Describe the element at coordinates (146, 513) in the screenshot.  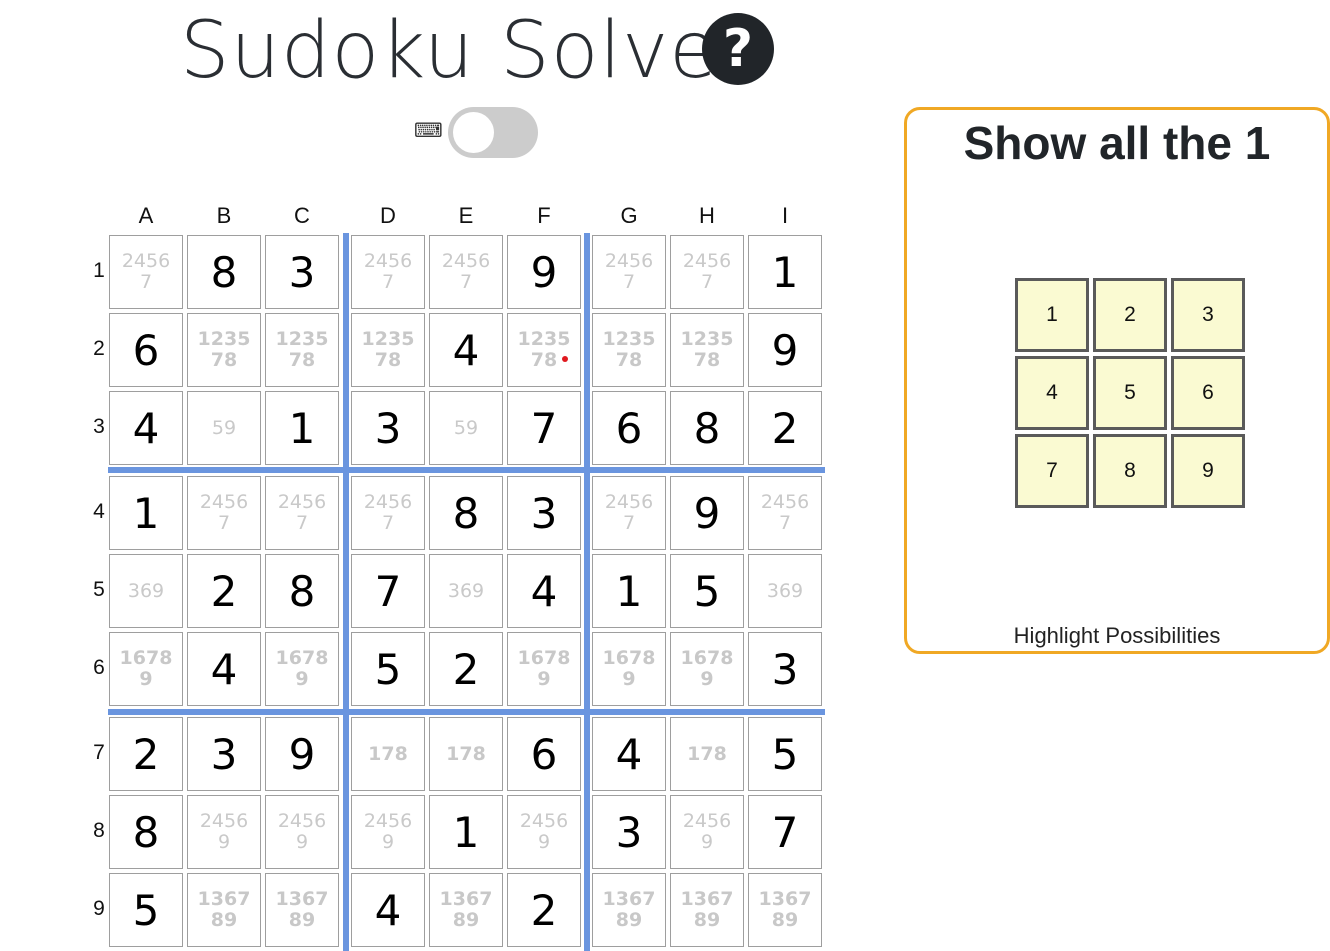
I see `cell-a4: 1` at that location.